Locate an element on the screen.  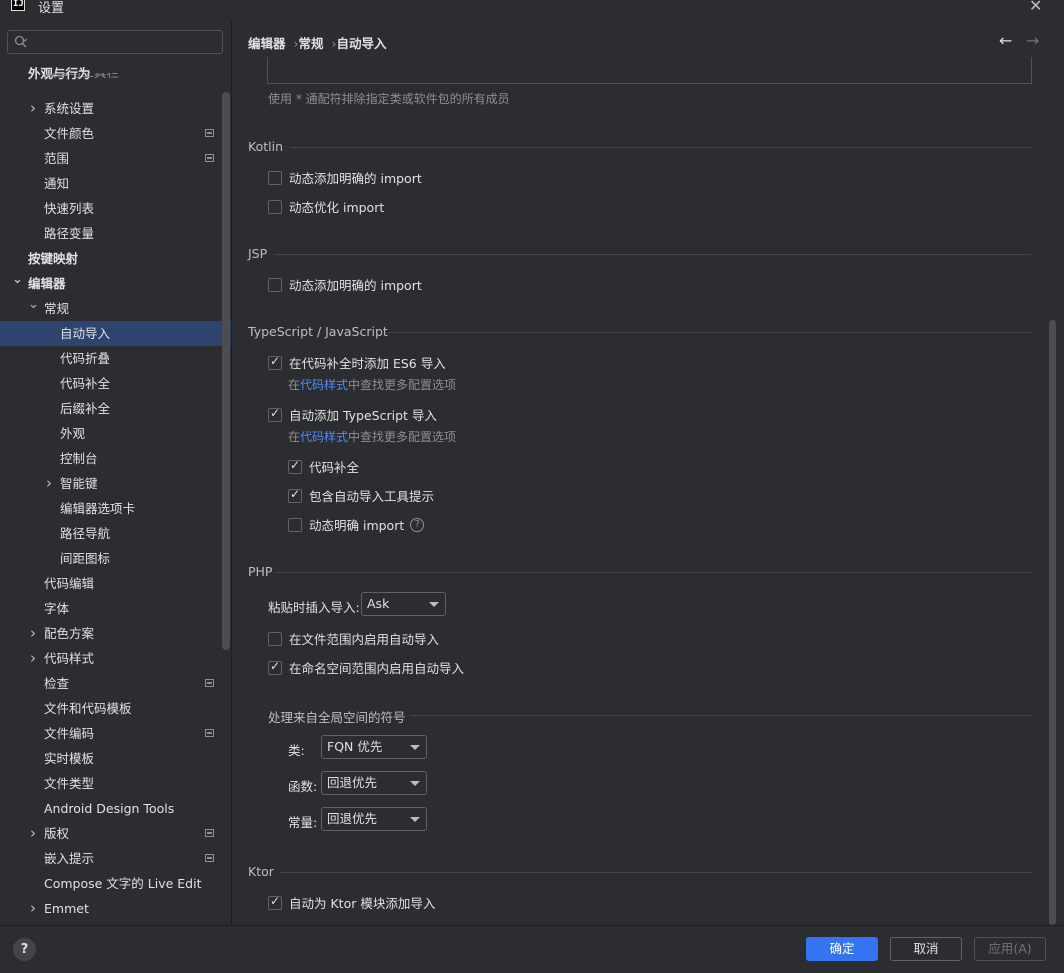
close-icon: ✕ is located at coordinates (1035, 7).